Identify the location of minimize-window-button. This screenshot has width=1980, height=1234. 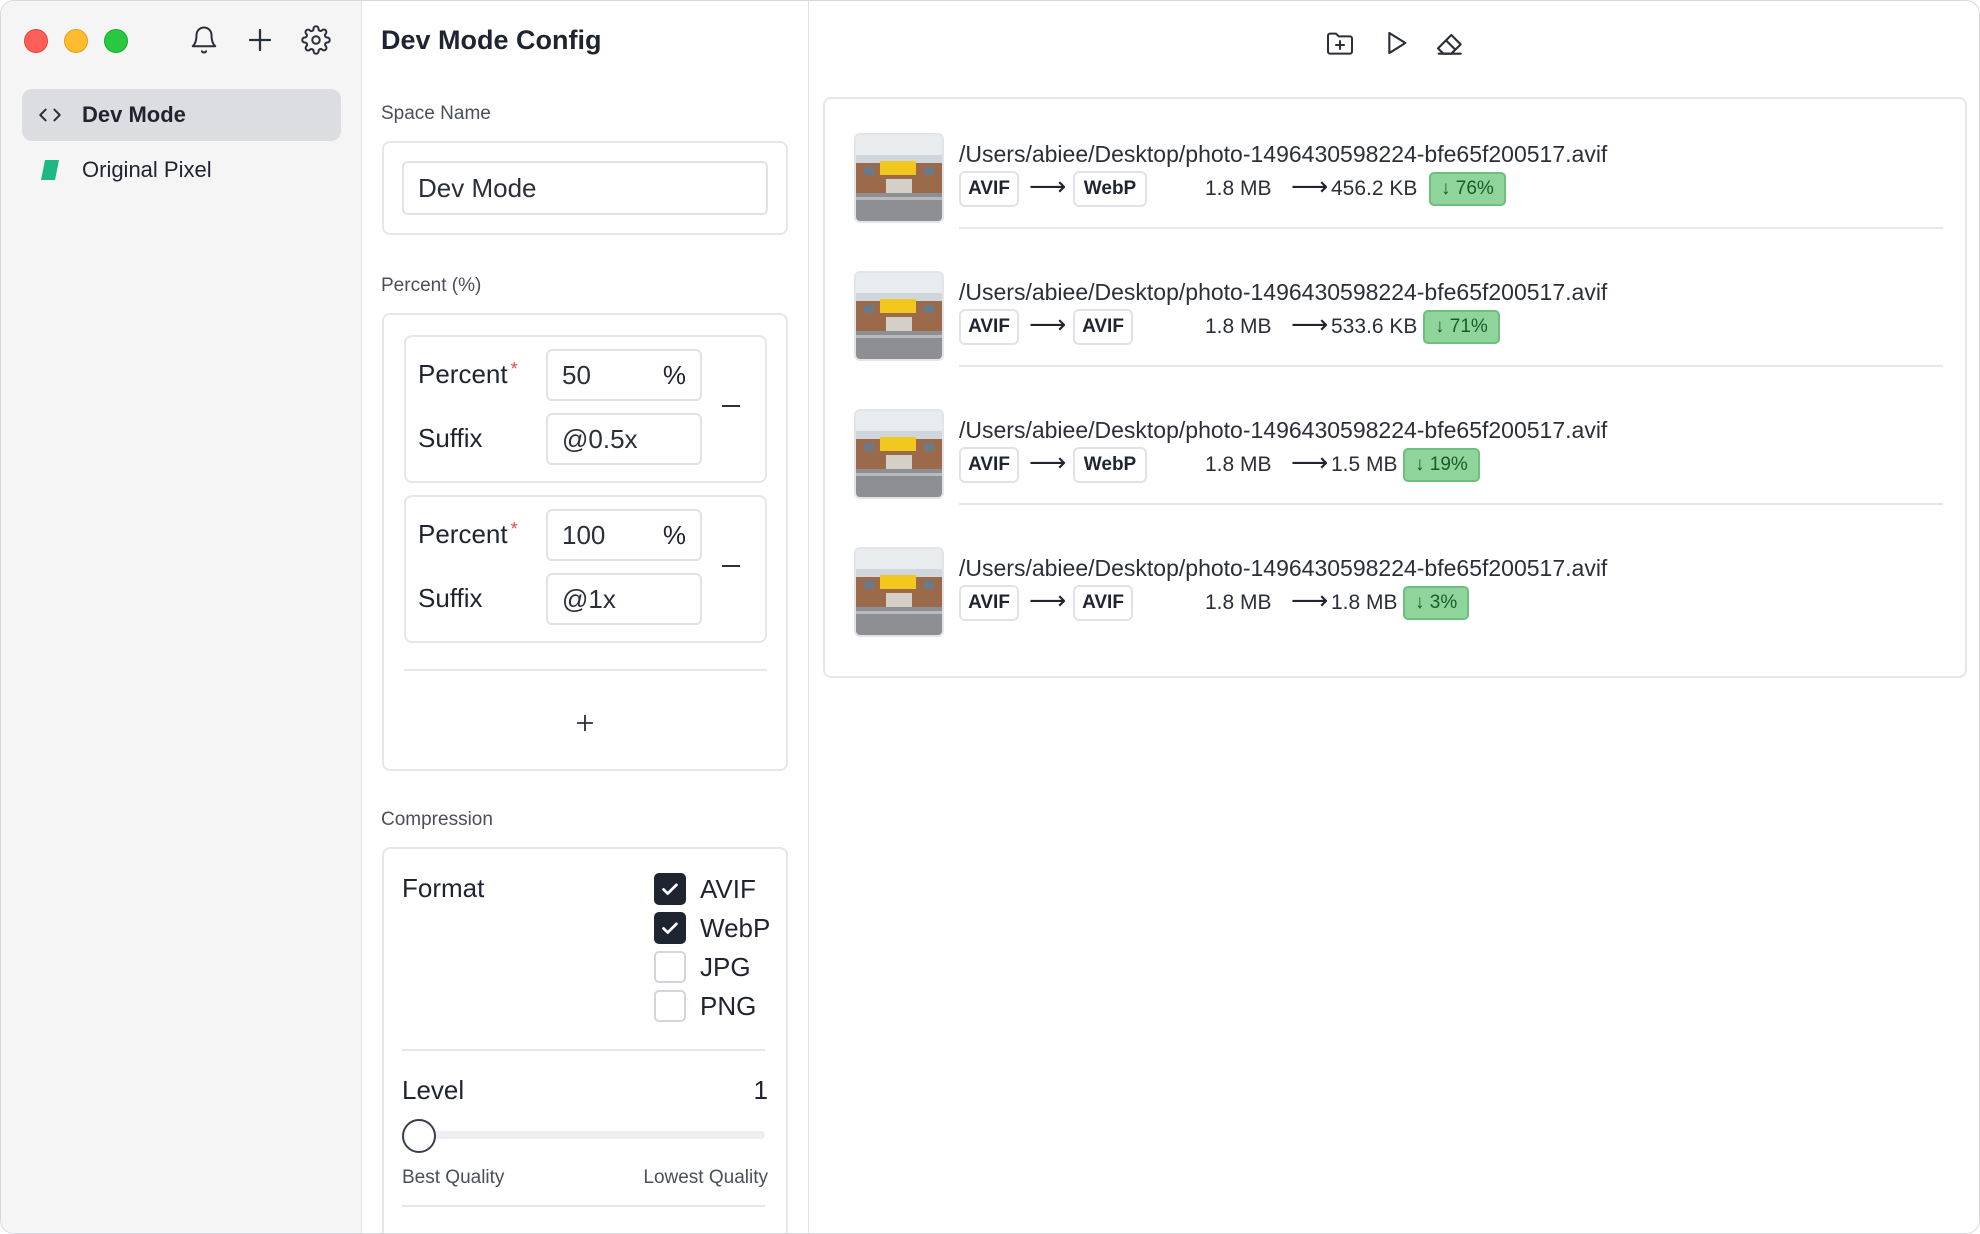
(76, 41).